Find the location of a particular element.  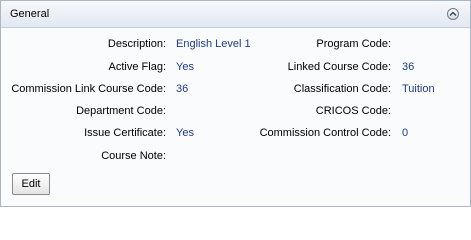

commission-control-code-label: Commission Control Code: is located at coordinates (325, 133).